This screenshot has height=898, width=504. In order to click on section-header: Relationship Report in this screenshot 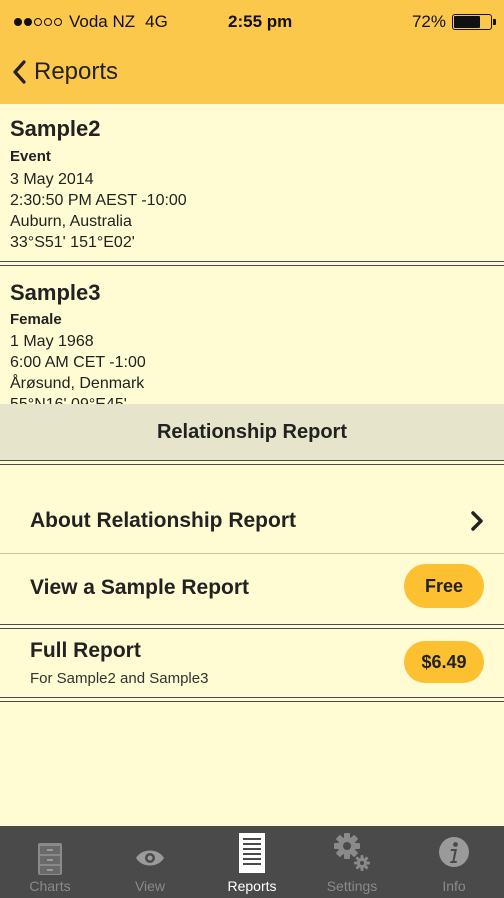, I will do `click(252, 432)`.